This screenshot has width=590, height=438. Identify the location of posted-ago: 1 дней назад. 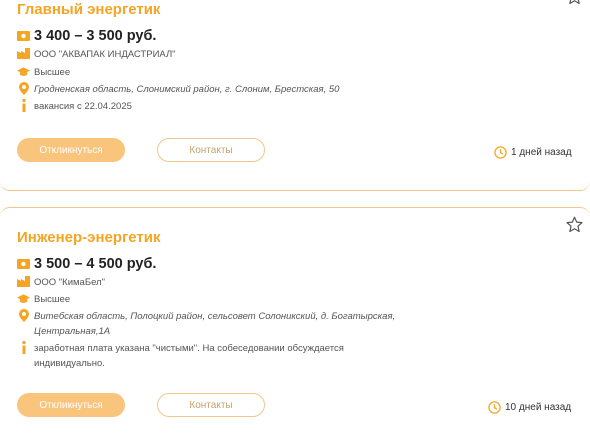
(533, 152).